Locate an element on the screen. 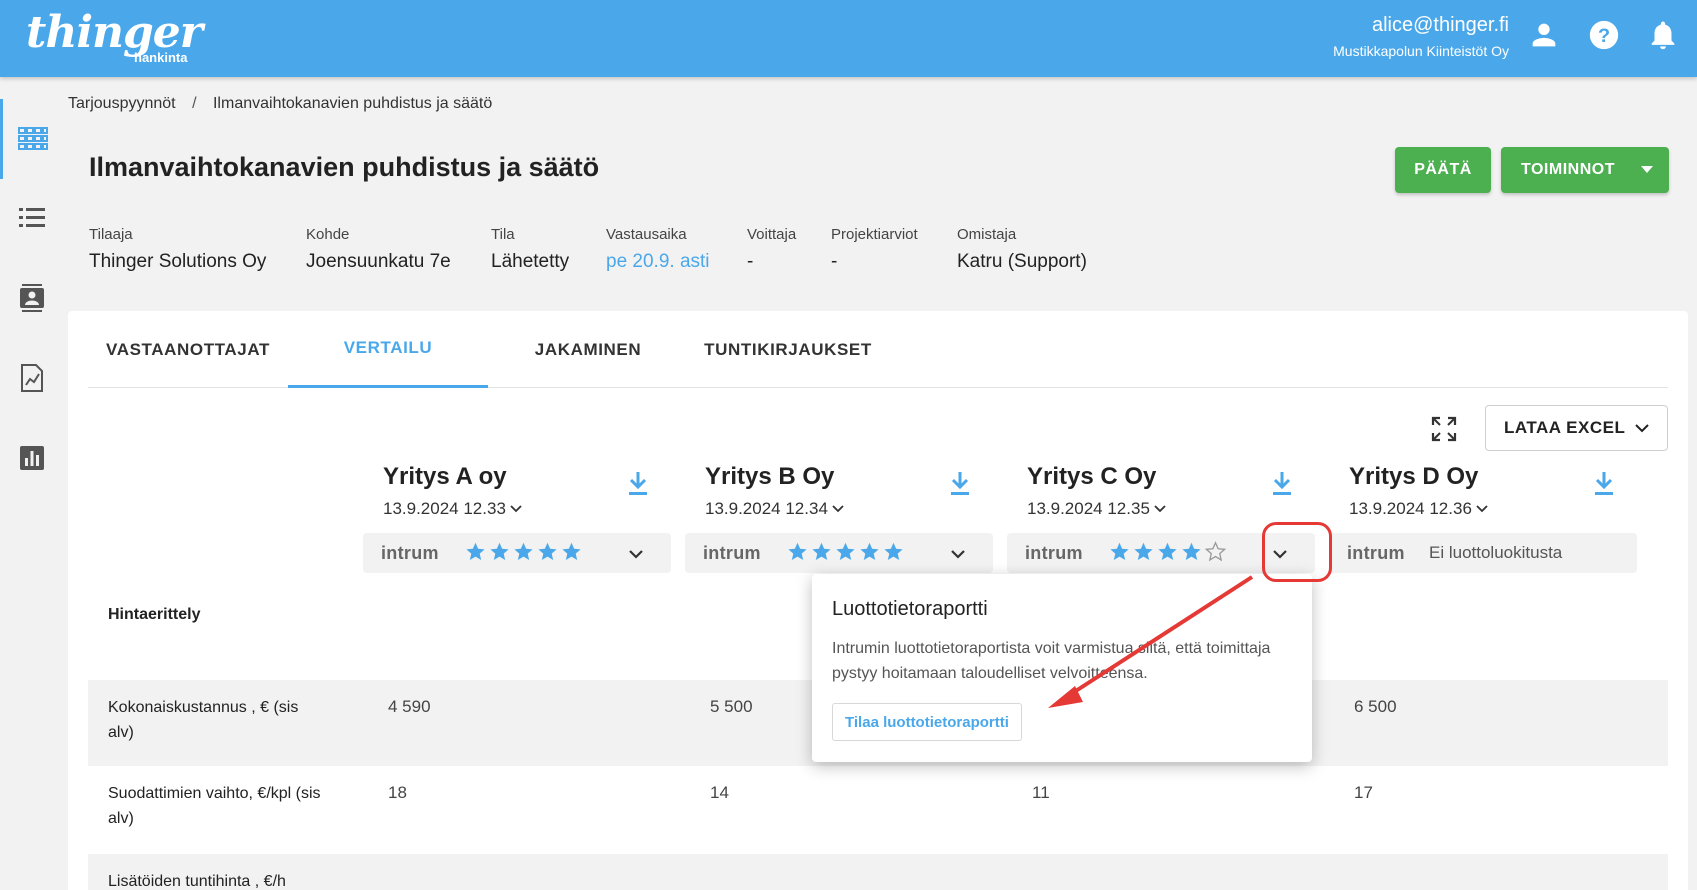 The height and width of the screenshot is (890, 1697). table-cell: 4 590 is located at coordinates (409, 706).